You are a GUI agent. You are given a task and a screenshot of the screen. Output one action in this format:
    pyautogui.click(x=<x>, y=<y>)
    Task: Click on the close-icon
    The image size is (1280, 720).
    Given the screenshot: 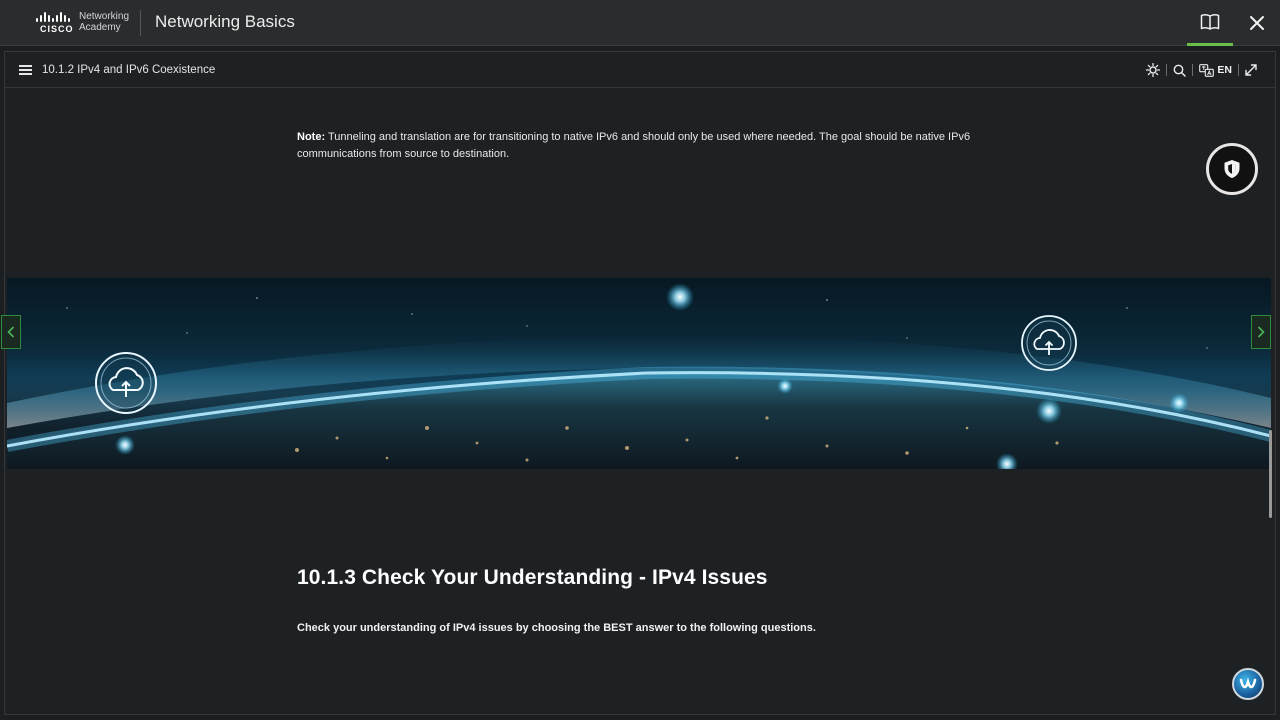 What is the action you would take?
    pyautogui.click(x=1257, y=23)
    